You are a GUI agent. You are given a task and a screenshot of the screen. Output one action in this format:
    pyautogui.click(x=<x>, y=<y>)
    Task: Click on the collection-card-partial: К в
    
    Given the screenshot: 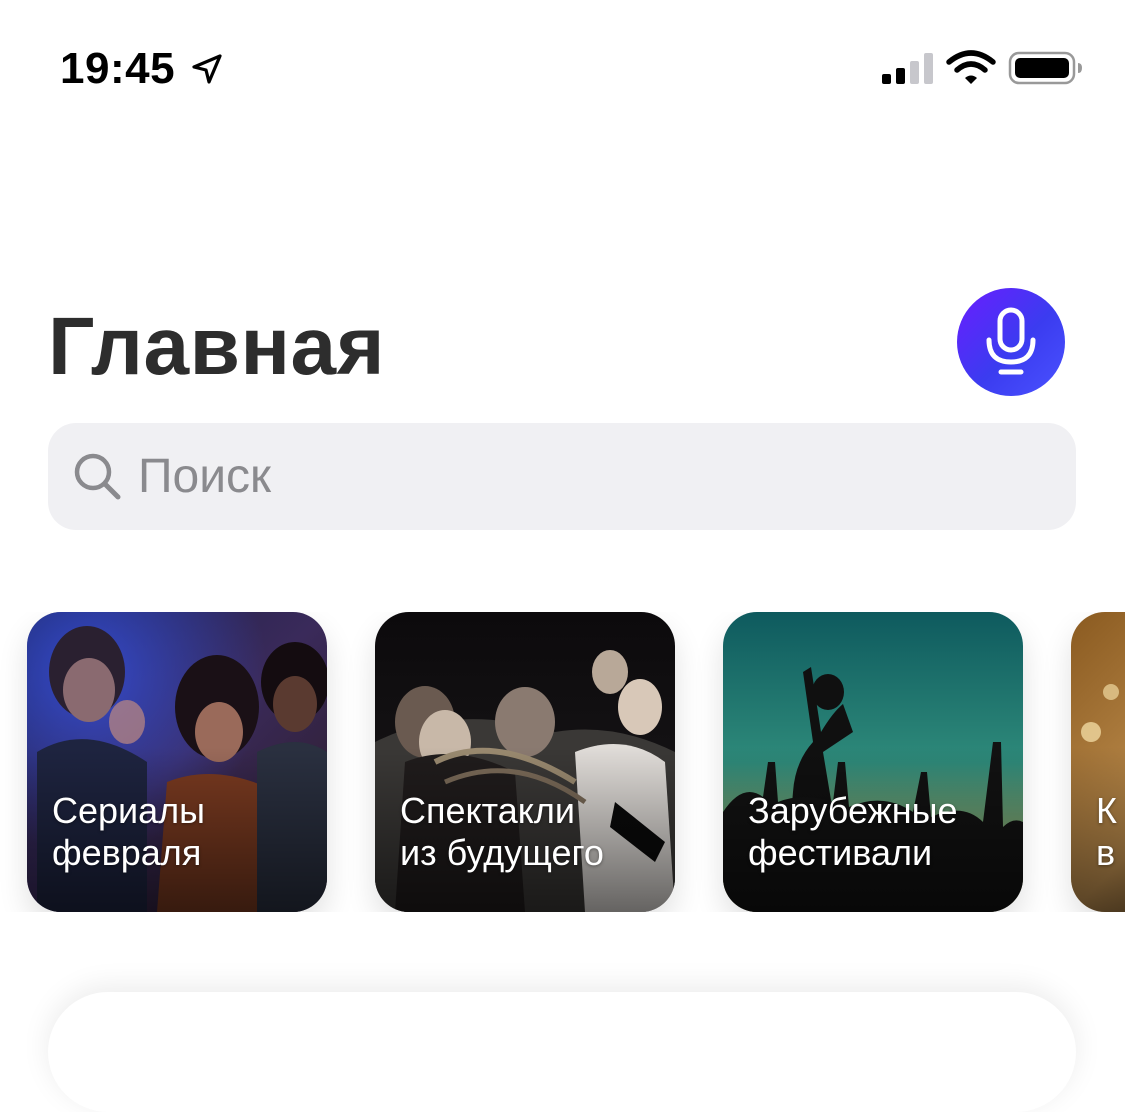 What is the action you would take?
    pyautogui.click(x=1098, y=762)
    